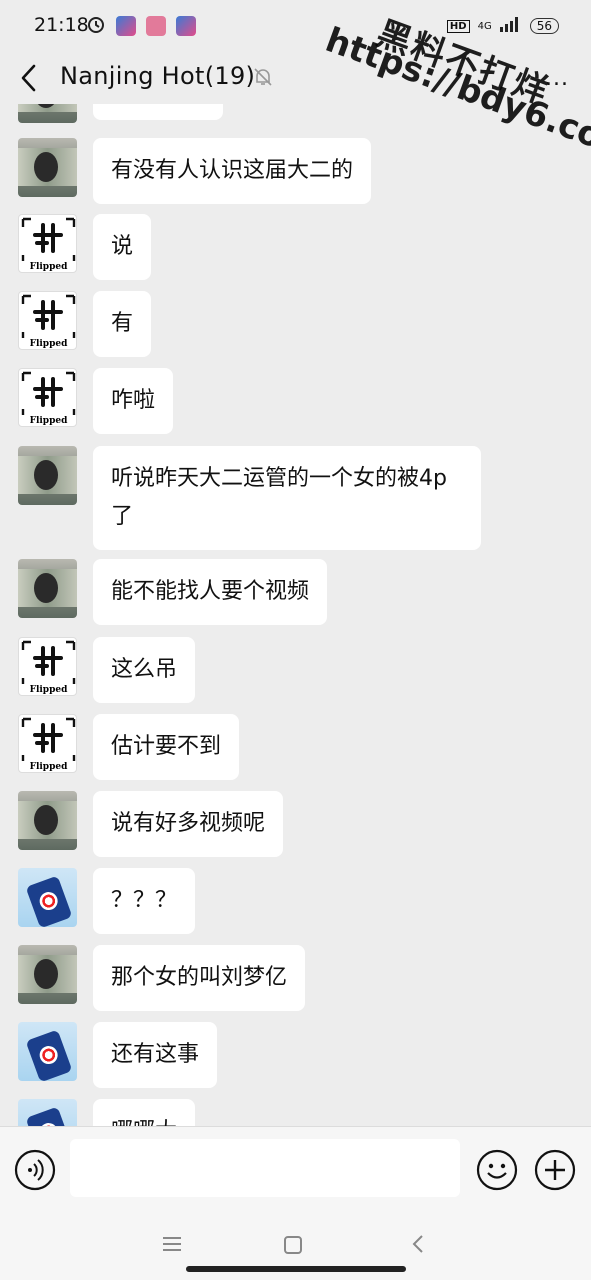 The height and width of the screenshot is (1280, 591). I want to click on emoji-icon, so click(497, 1170).